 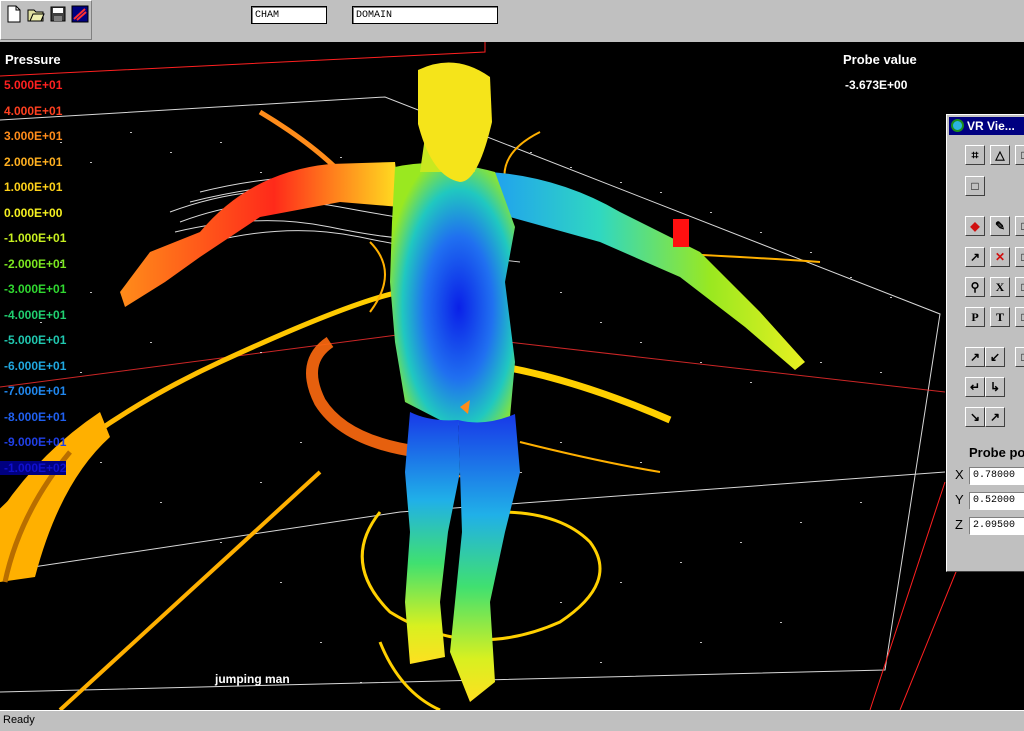 What do you see at coordinates (33, 467) in the screenshot?
I see `legend-value: -1.000E+02` at bounding box center [33, 467].